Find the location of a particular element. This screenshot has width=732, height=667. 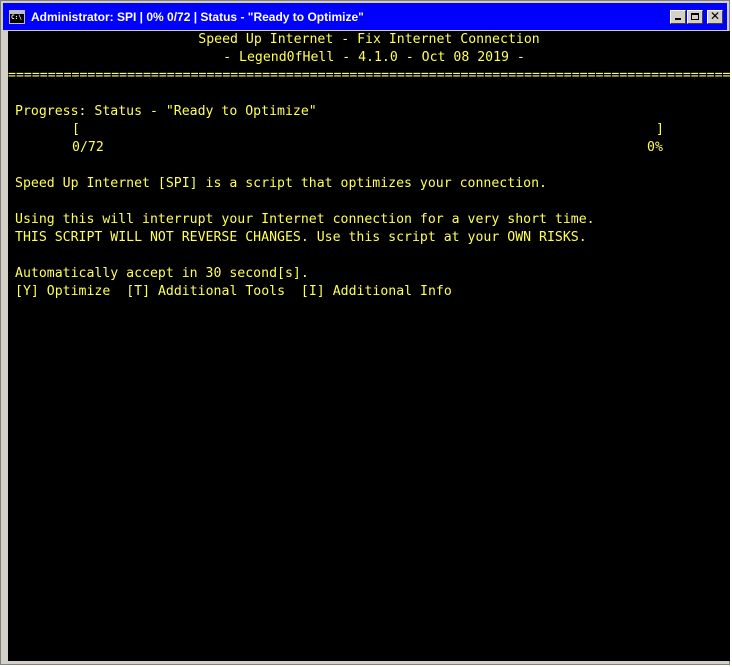

option-additional-info: [I] Additional Info is located at coordinates (376, 291).